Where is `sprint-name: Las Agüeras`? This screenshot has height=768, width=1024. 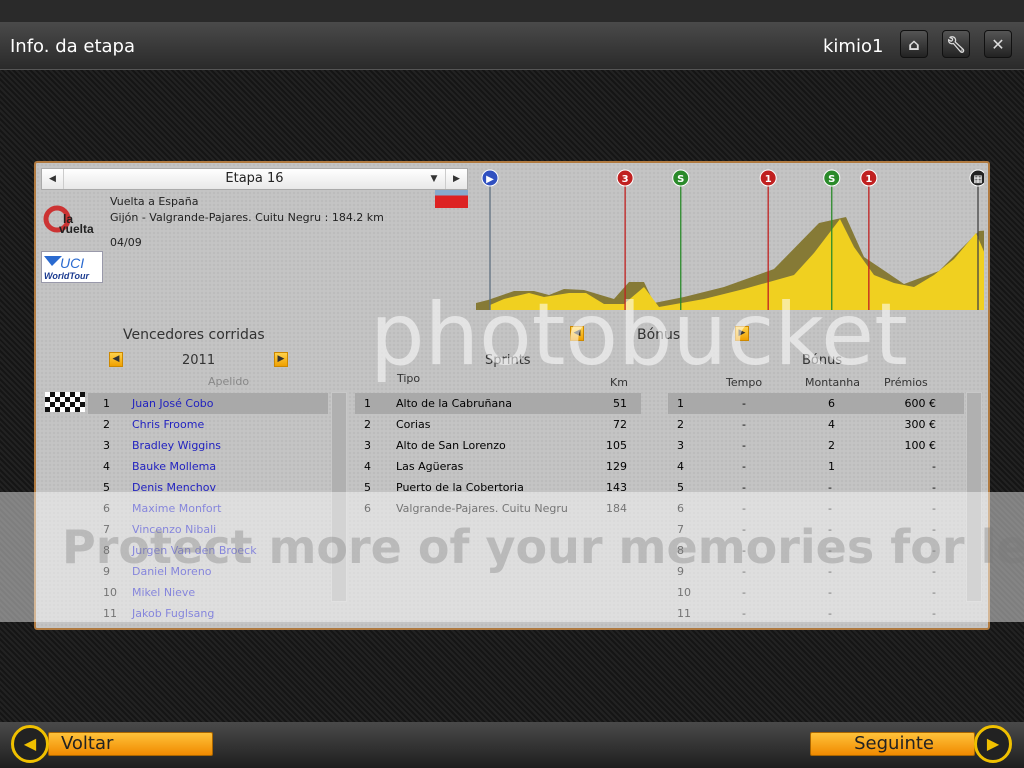
sprint-name: Las Agüeras is located at coordinates (430, 466).